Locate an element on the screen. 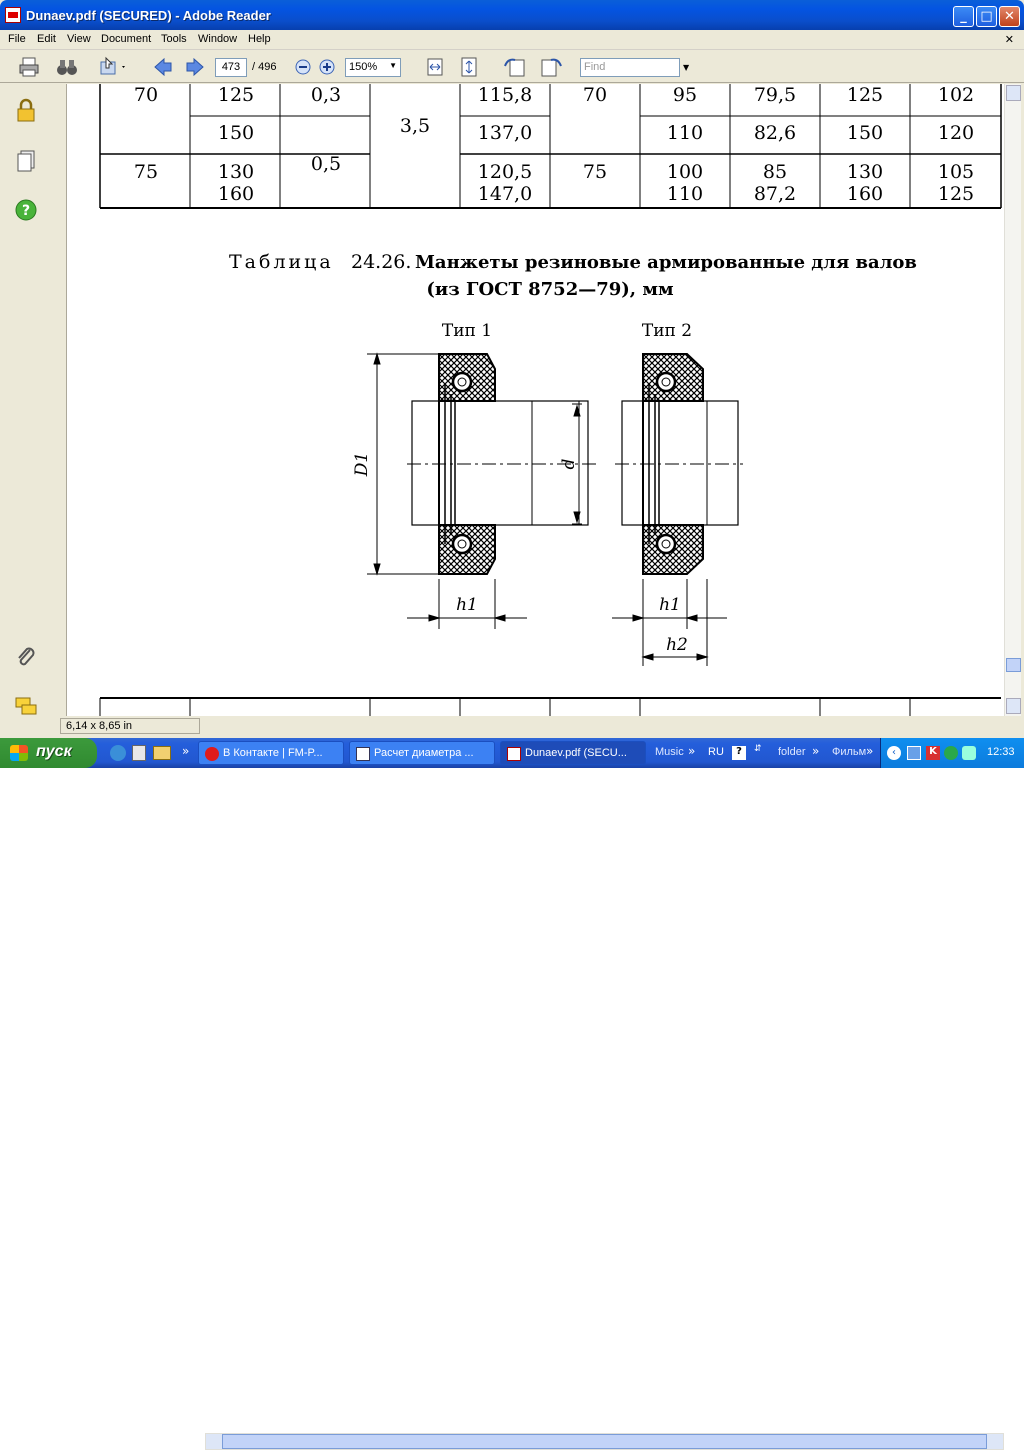  caption-prefix: Таблица is located at coordinates (281, 262).